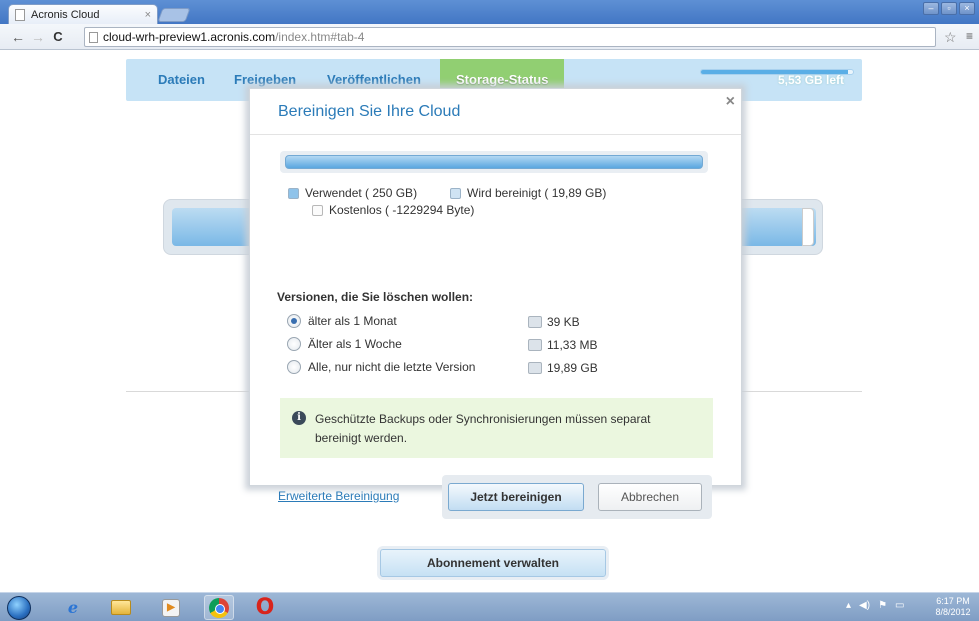  I want to click on tab-close-icon: ×, so click(148, 15).